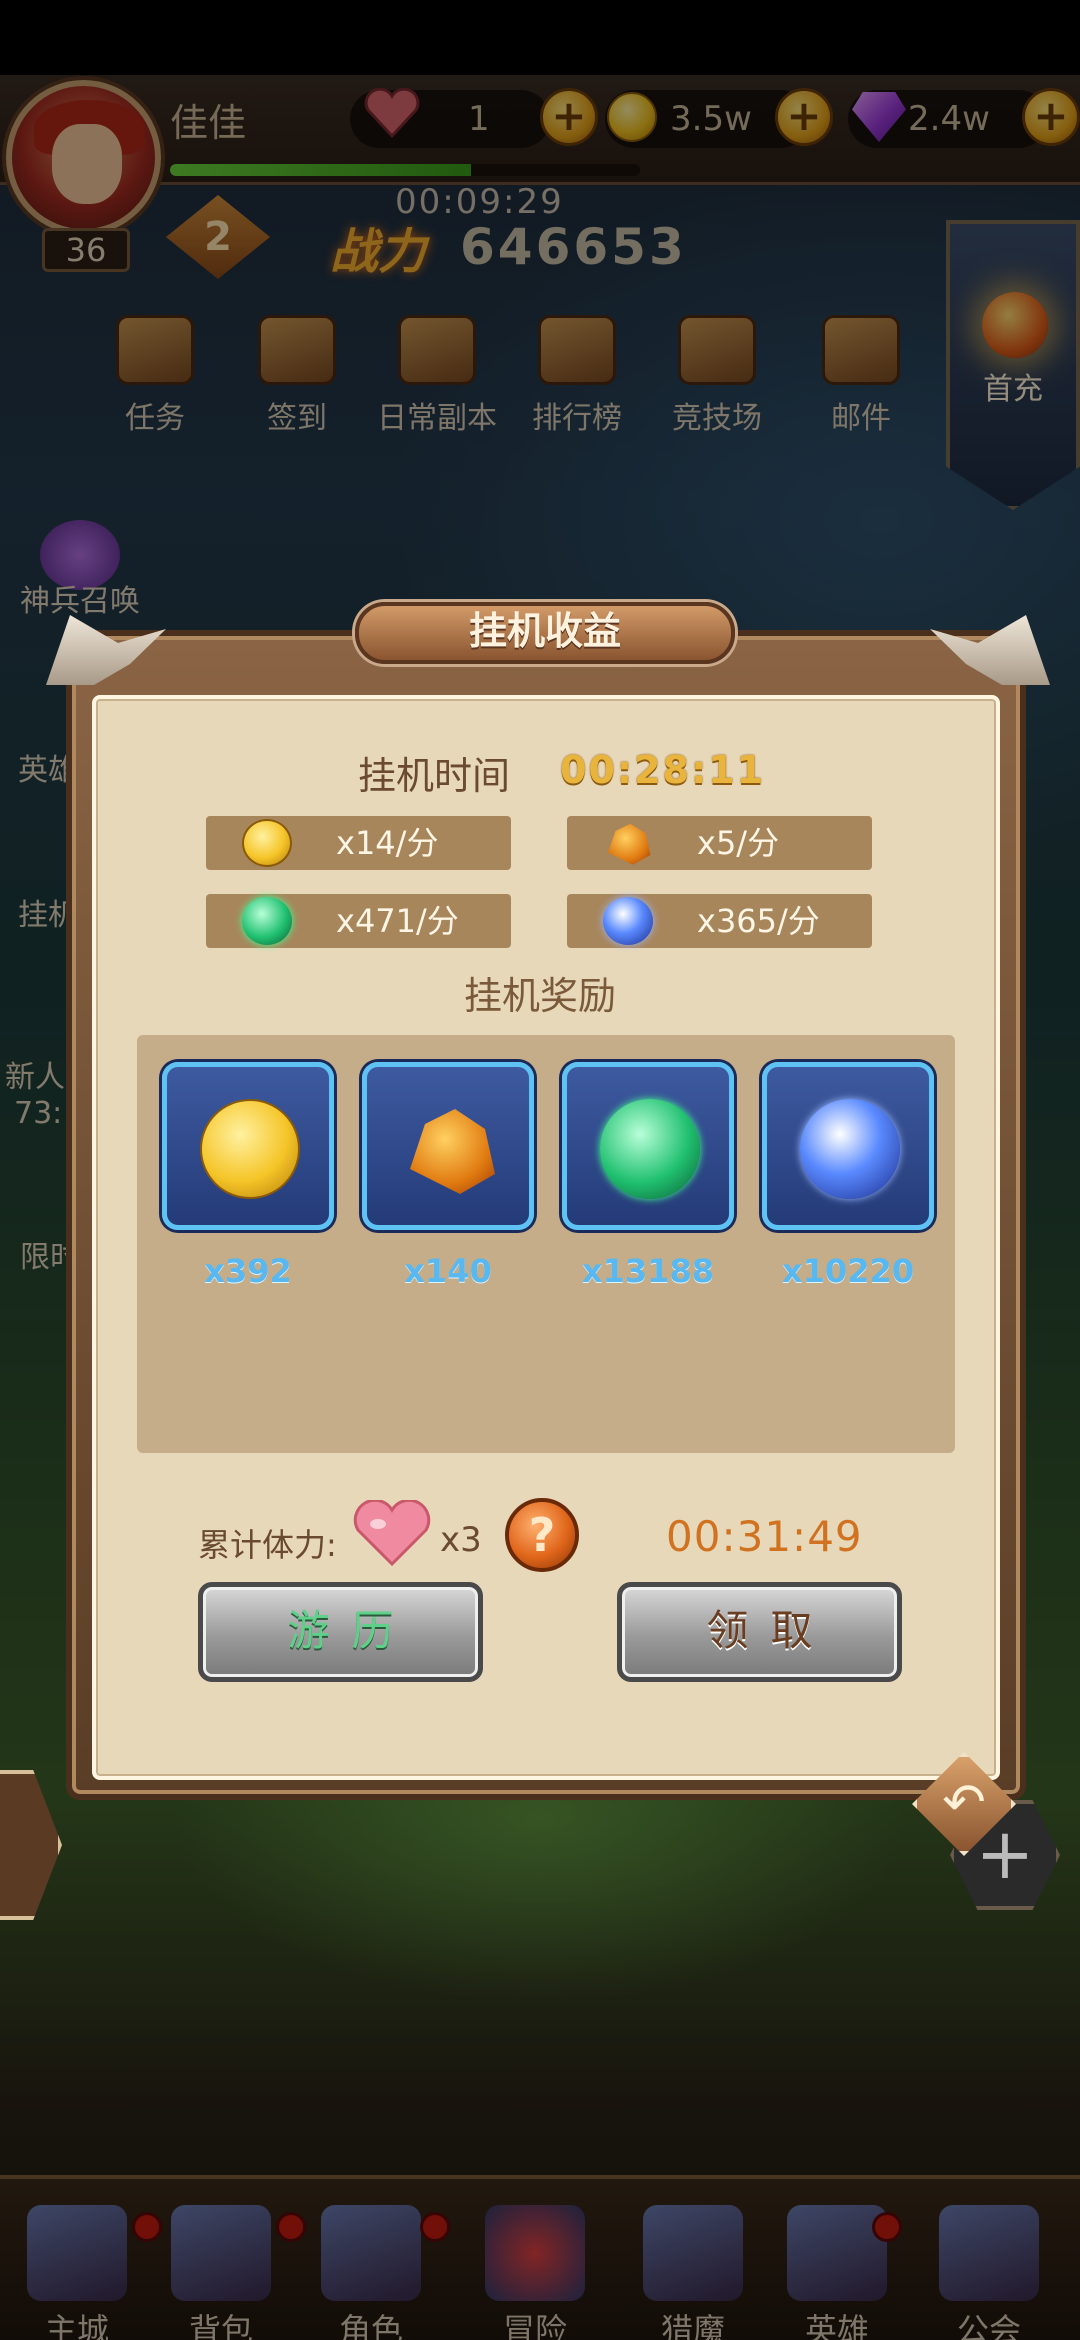 This screenshot has height=2340, width=1080. Describe the element at coordinates (861, 350) in the screenshot. I see `mail-icon` at that location.